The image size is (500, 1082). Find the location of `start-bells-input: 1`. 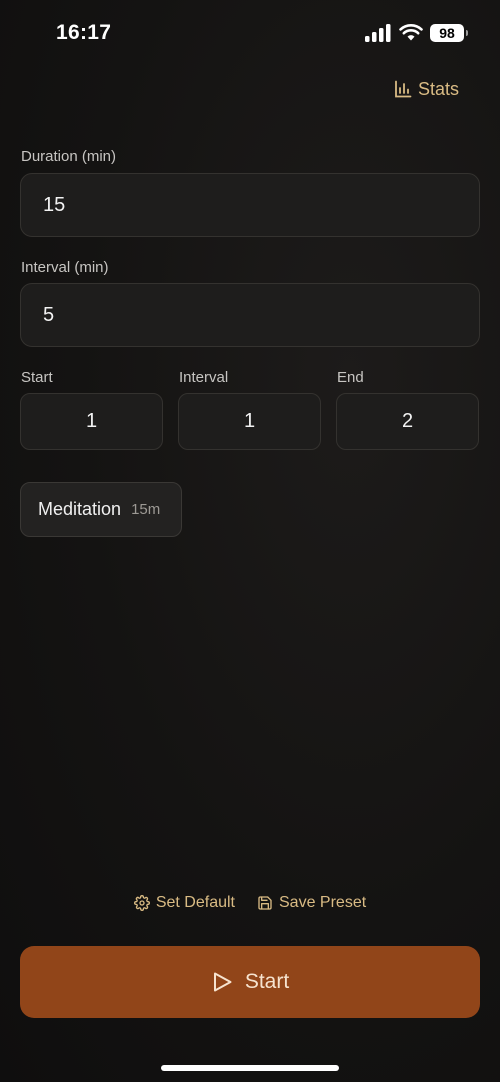

start-bells-input: 1 is located at coordinates (91, 421).